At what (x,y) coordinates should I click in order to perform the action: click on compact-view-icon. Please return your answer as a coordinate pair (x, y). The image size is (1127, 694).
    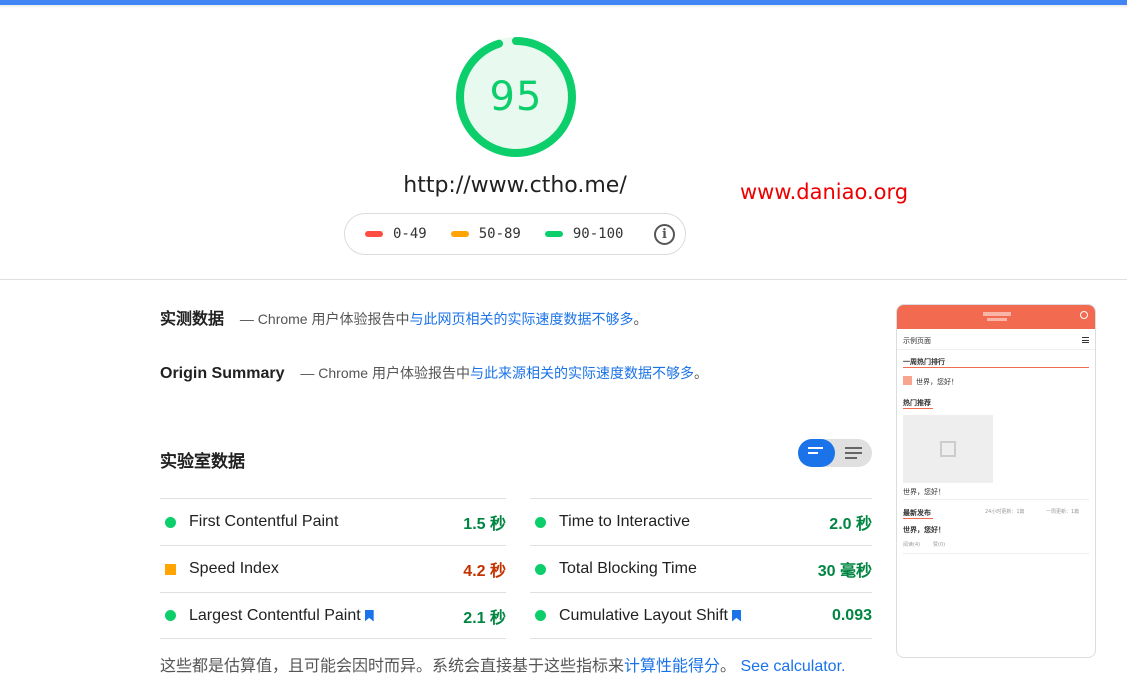
    Looking at the image, I should click on (816, 453).